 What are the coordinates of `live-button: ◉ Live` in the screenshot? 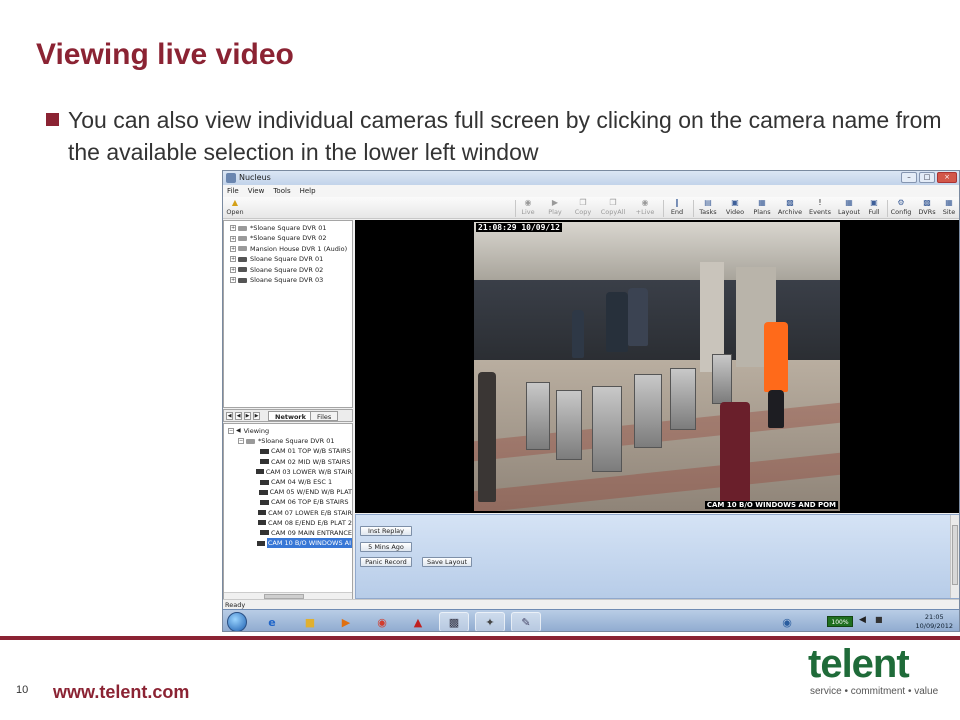 It's located at (528, 208).